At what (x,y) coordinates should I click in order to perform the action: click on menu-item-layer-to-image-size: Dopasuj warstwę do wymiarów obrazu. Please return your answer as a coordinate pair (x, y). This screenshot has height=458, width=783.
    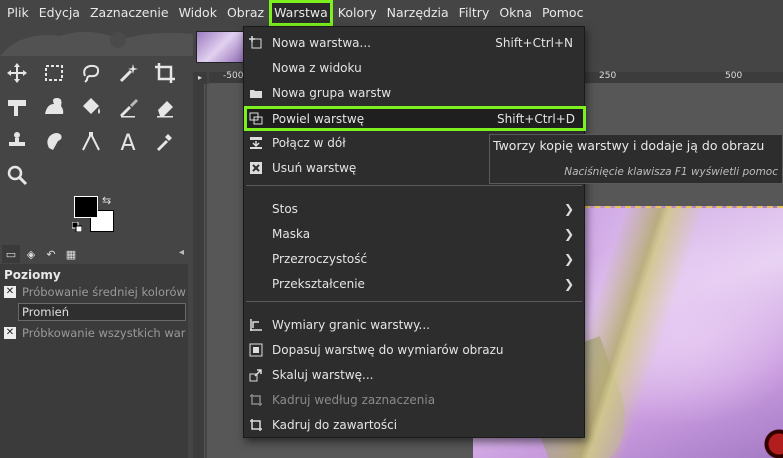
    Looking at the image, I should click on (414, 349).